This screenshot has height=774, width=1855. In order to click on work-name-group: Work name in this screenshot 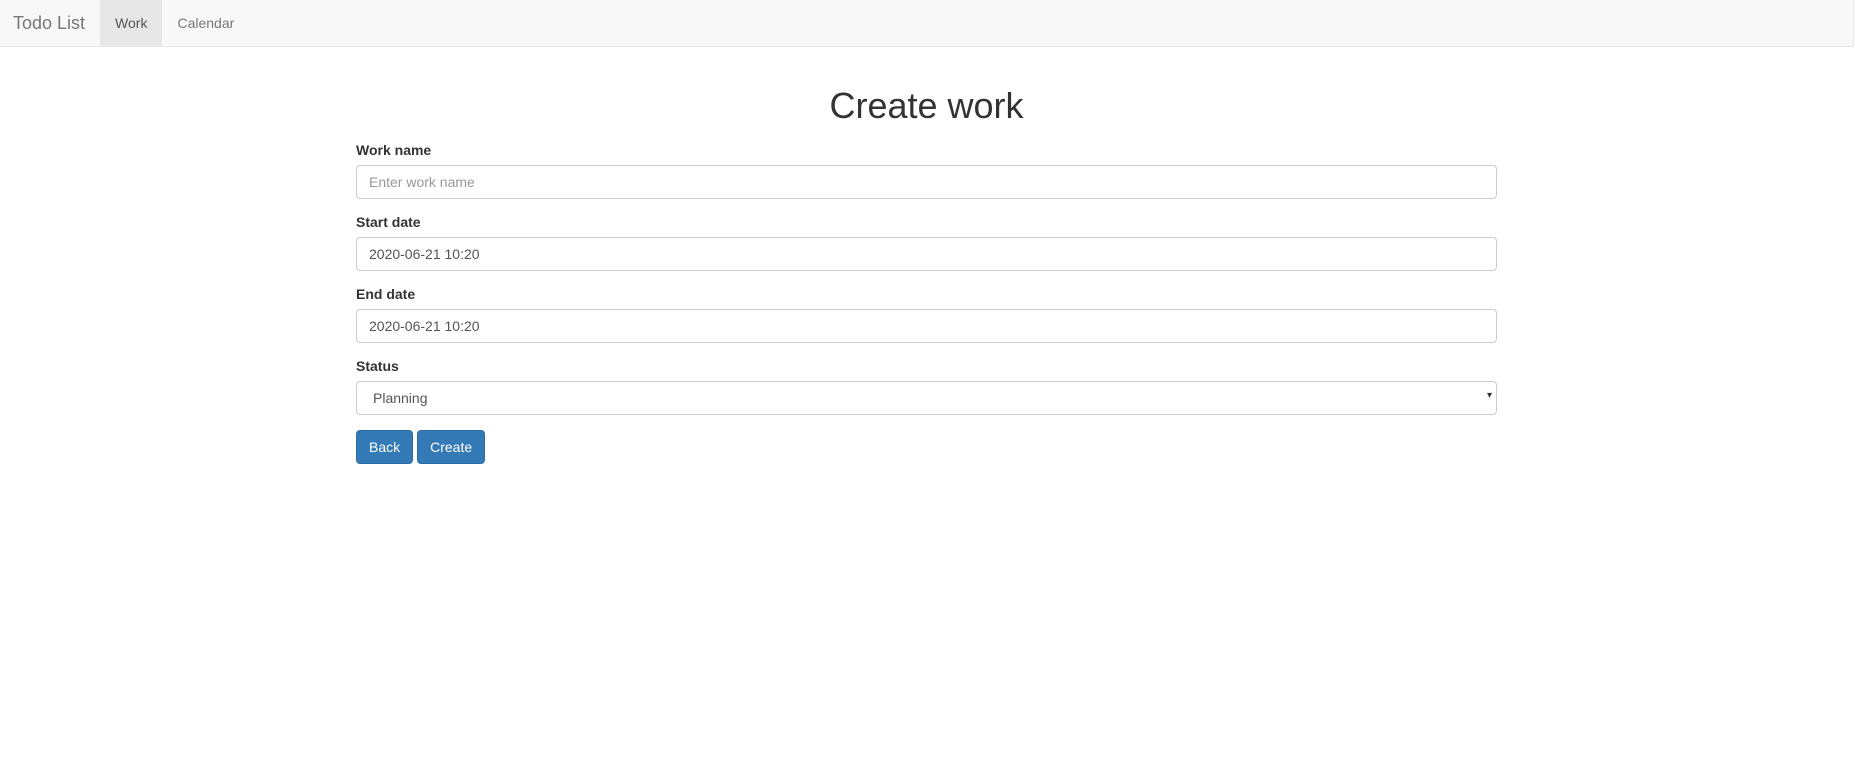, I will do `click(926, 170)`.